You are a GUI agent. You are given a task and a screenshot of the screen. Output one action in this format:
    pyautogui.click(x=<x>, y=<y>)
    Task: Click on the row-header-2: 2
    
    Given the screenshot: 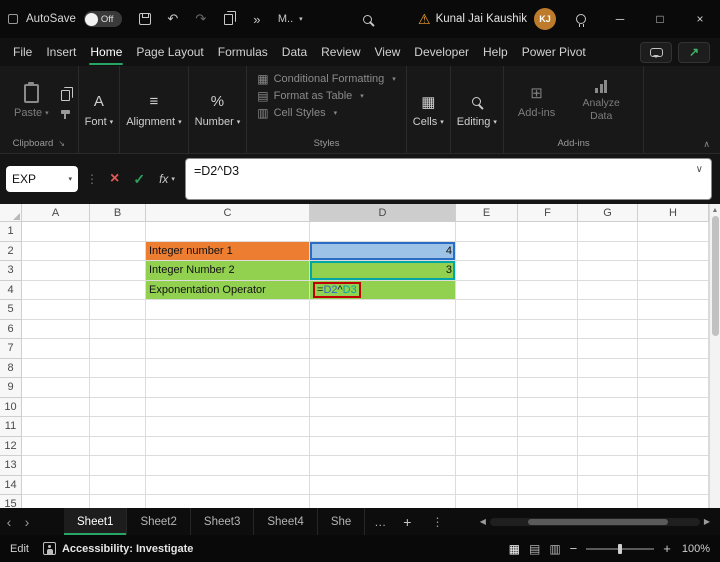 What is the action you would take?
    pyautogui.click(x=11, y=251)
    